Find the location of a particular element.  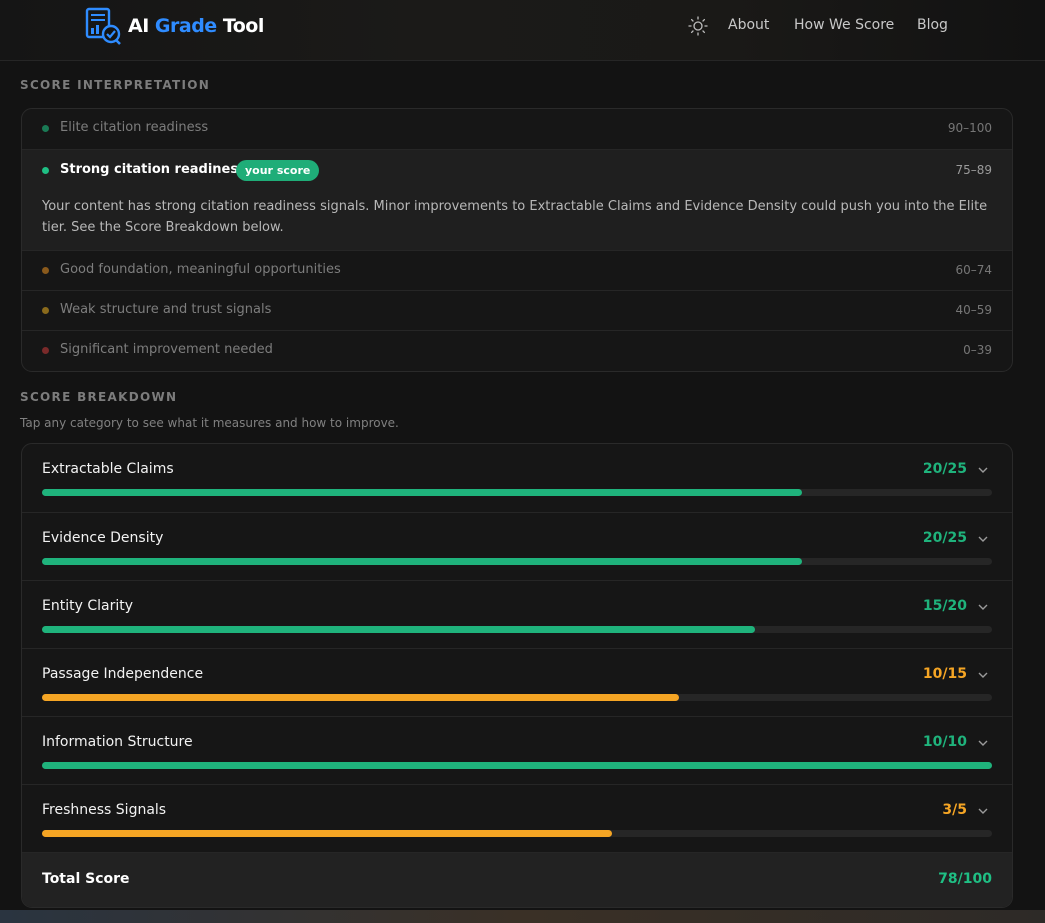

tier-row-elite: Elite citation readiness 90–100 is located at coordinates (517, 129).